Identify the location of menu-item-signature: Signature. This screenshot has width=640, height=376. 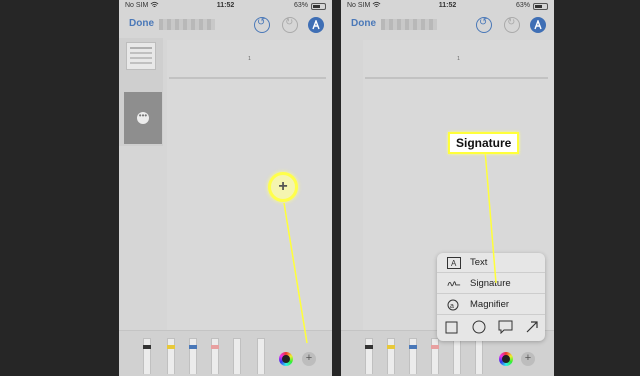
(491, 284).